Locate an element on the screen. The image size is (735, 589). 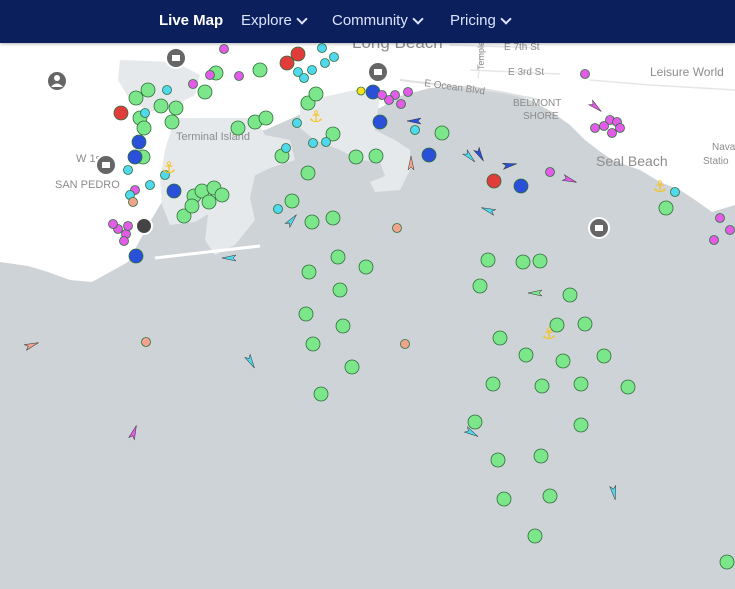
nav-live-map: Live Map is located at coordinates (191, 20).